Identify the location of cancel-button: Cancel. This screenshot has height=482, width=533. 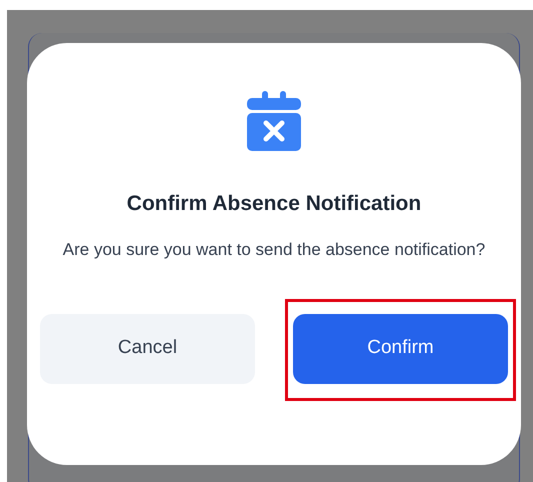
(147, 349).